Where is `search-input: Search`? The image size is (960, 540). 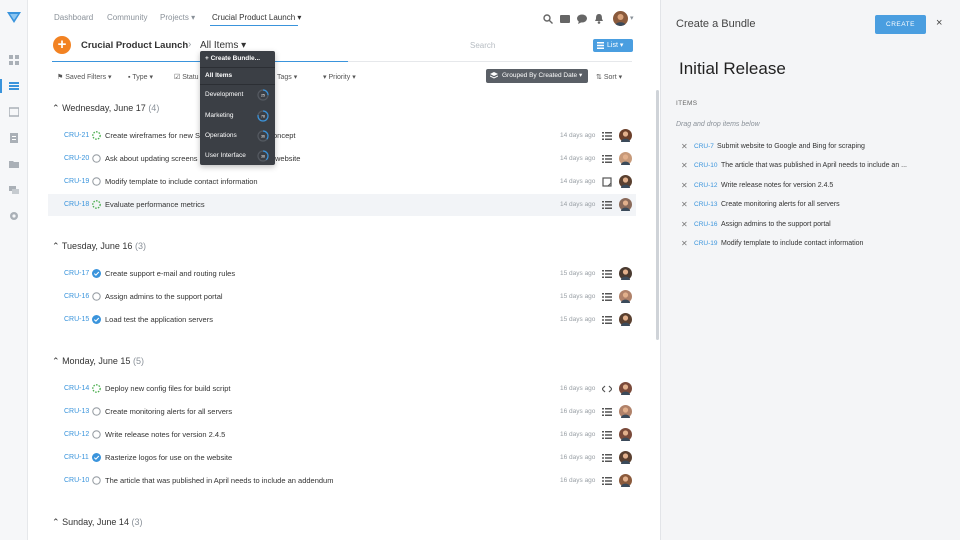
search-input: Search is located at coordinates (525, 45).